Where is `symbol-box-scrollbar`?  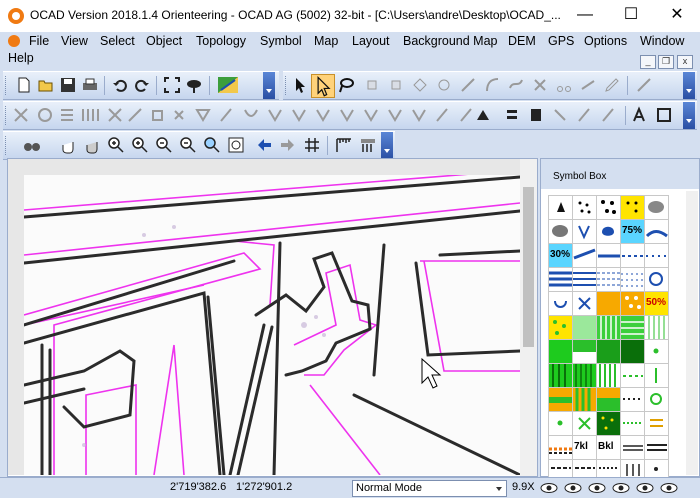
symbol-box-scrollbar is located at coordinates (692, 333).